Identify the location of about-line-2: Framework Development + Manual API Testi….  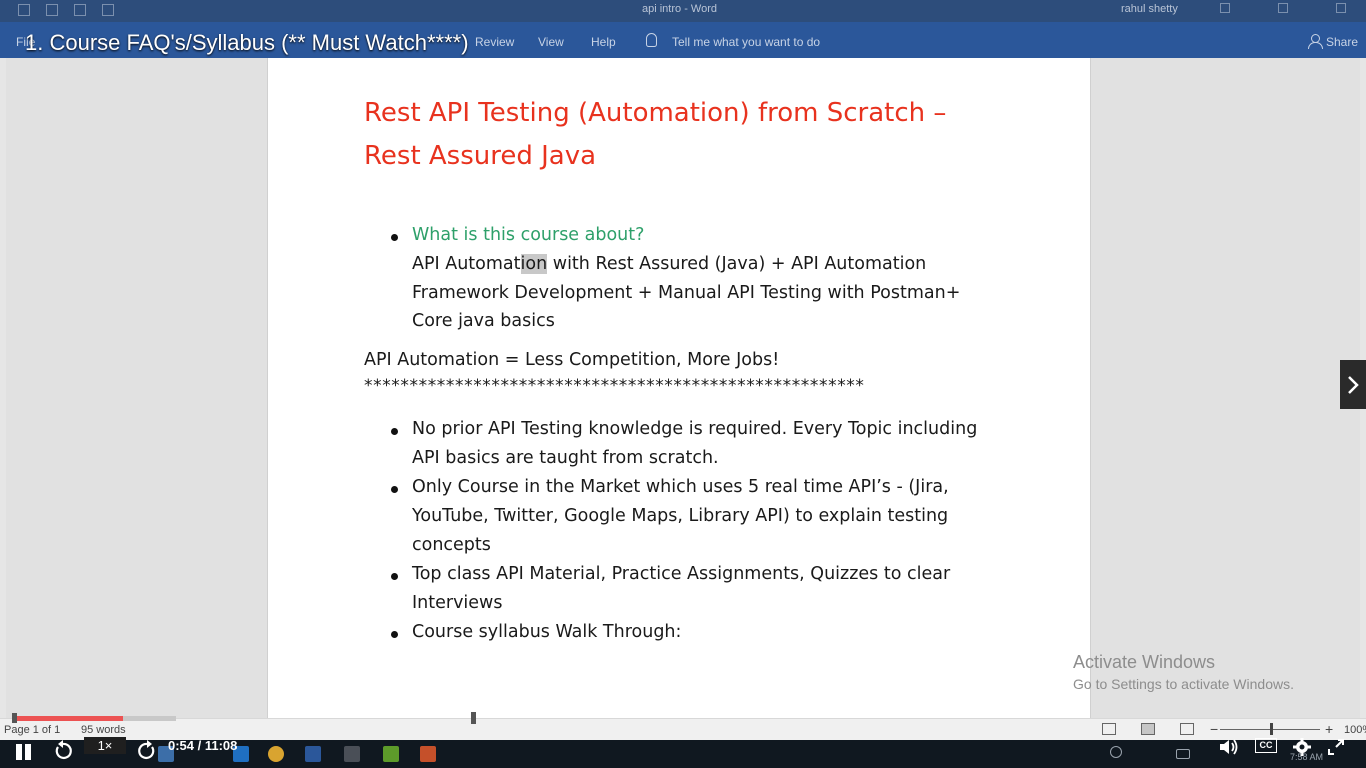
(686, 293).